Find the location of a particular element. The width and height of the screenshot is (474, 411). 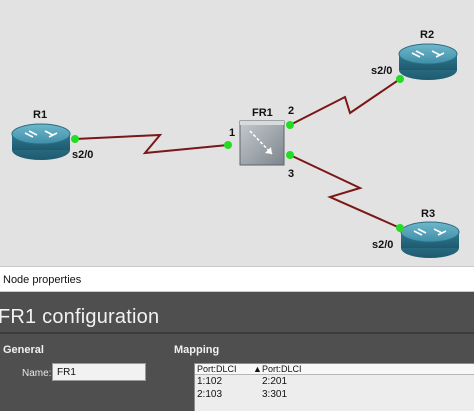

node-properties-title: Node properties is located at coordinates (42, 280).